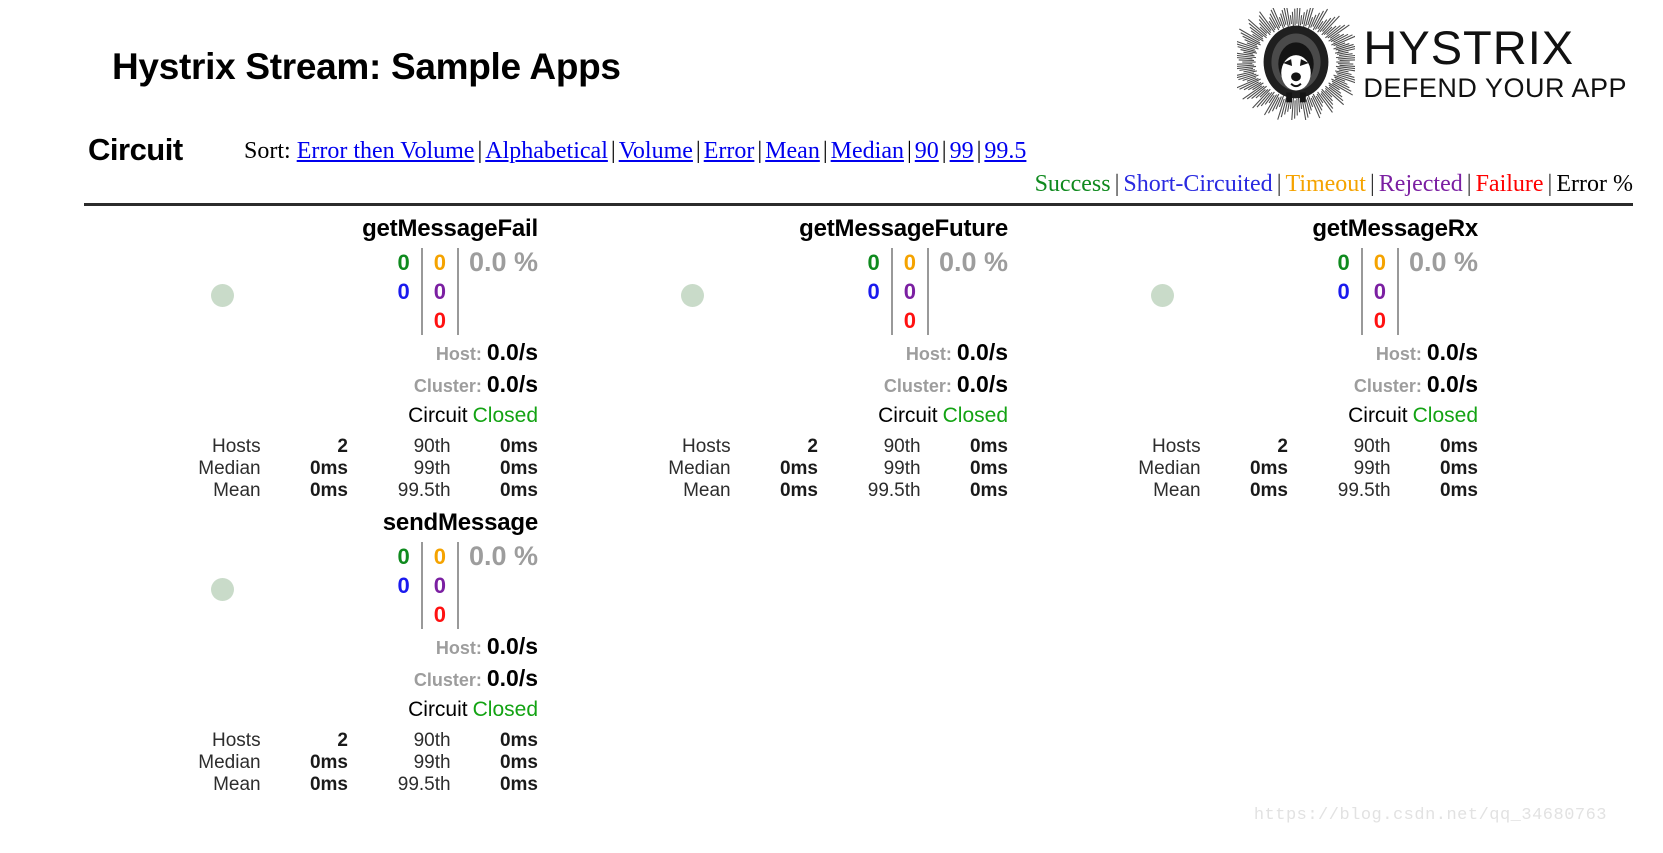 Image resolution: width=1663 pixels, height=853 pixels. Describe the element at coordinates (988, 490) in the screenshot. I see `stat-value-p995: 0ms` at that location.